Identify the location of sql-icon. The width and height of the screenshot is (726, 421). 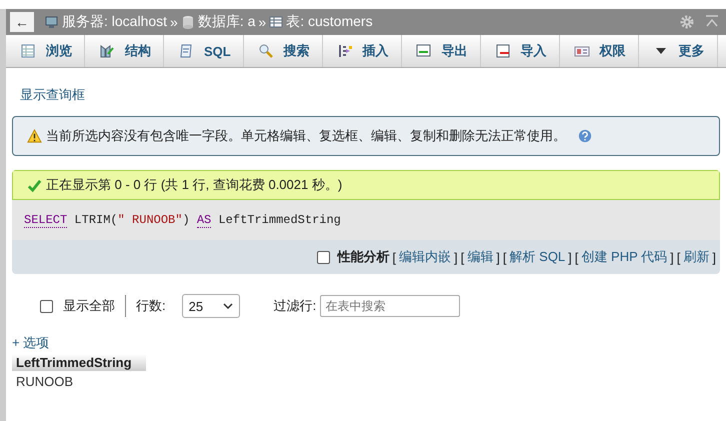
(186, 51).